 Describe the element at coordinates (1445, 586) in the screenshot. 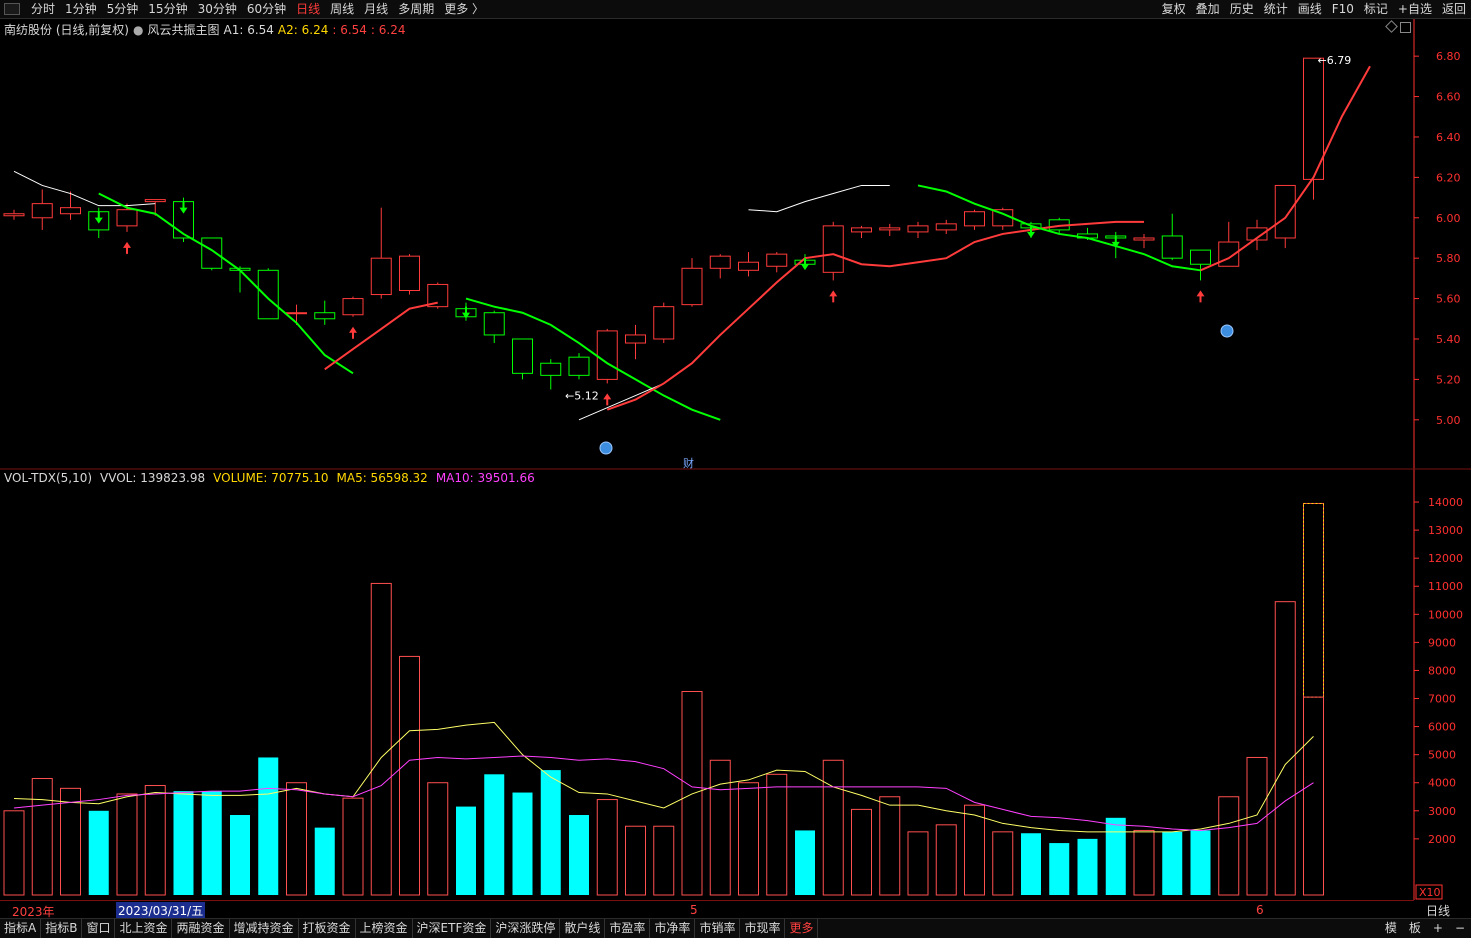

I see `volume-tick-label: 11000` at that location.